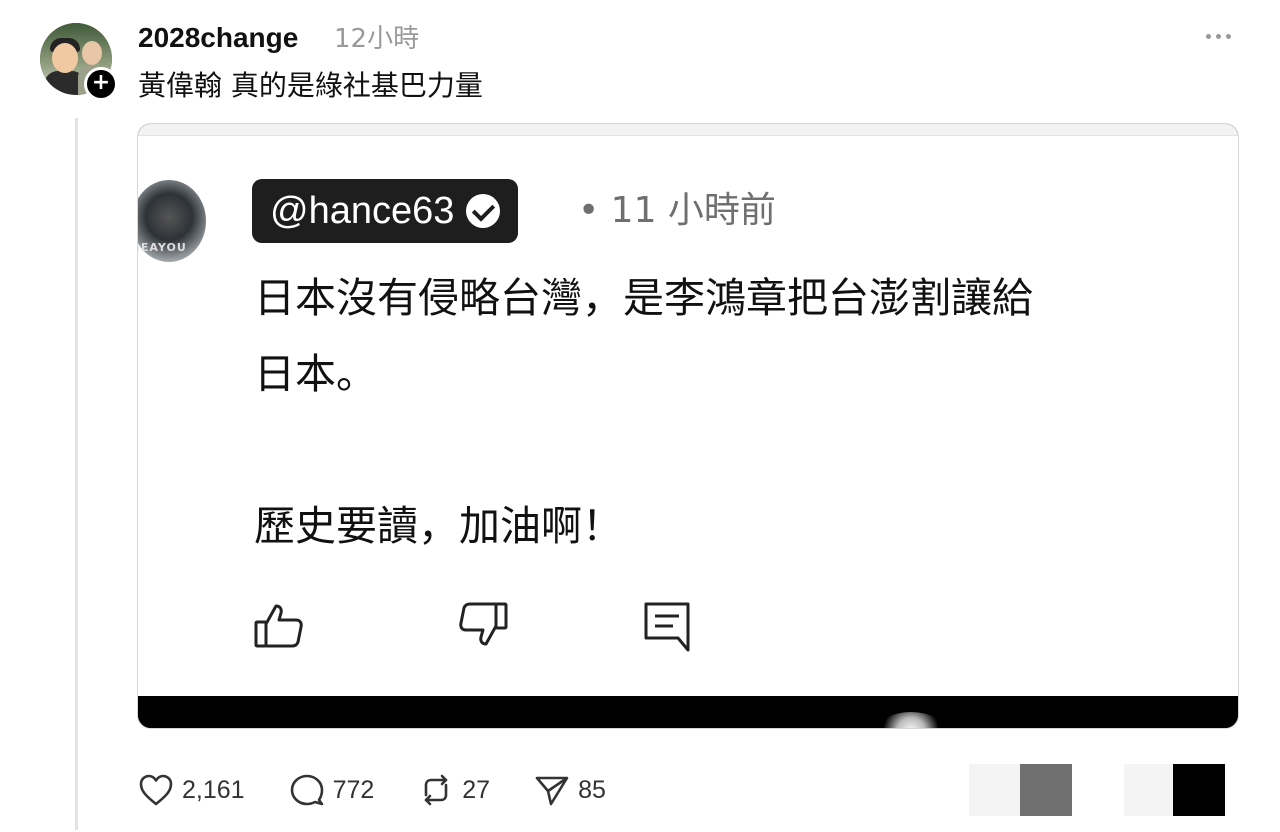  What do you see at coordinates (394, 790) in the screenshot?
I see `post-actions-bar: 2,161 772 27 85` at bounding box center [394, 790].